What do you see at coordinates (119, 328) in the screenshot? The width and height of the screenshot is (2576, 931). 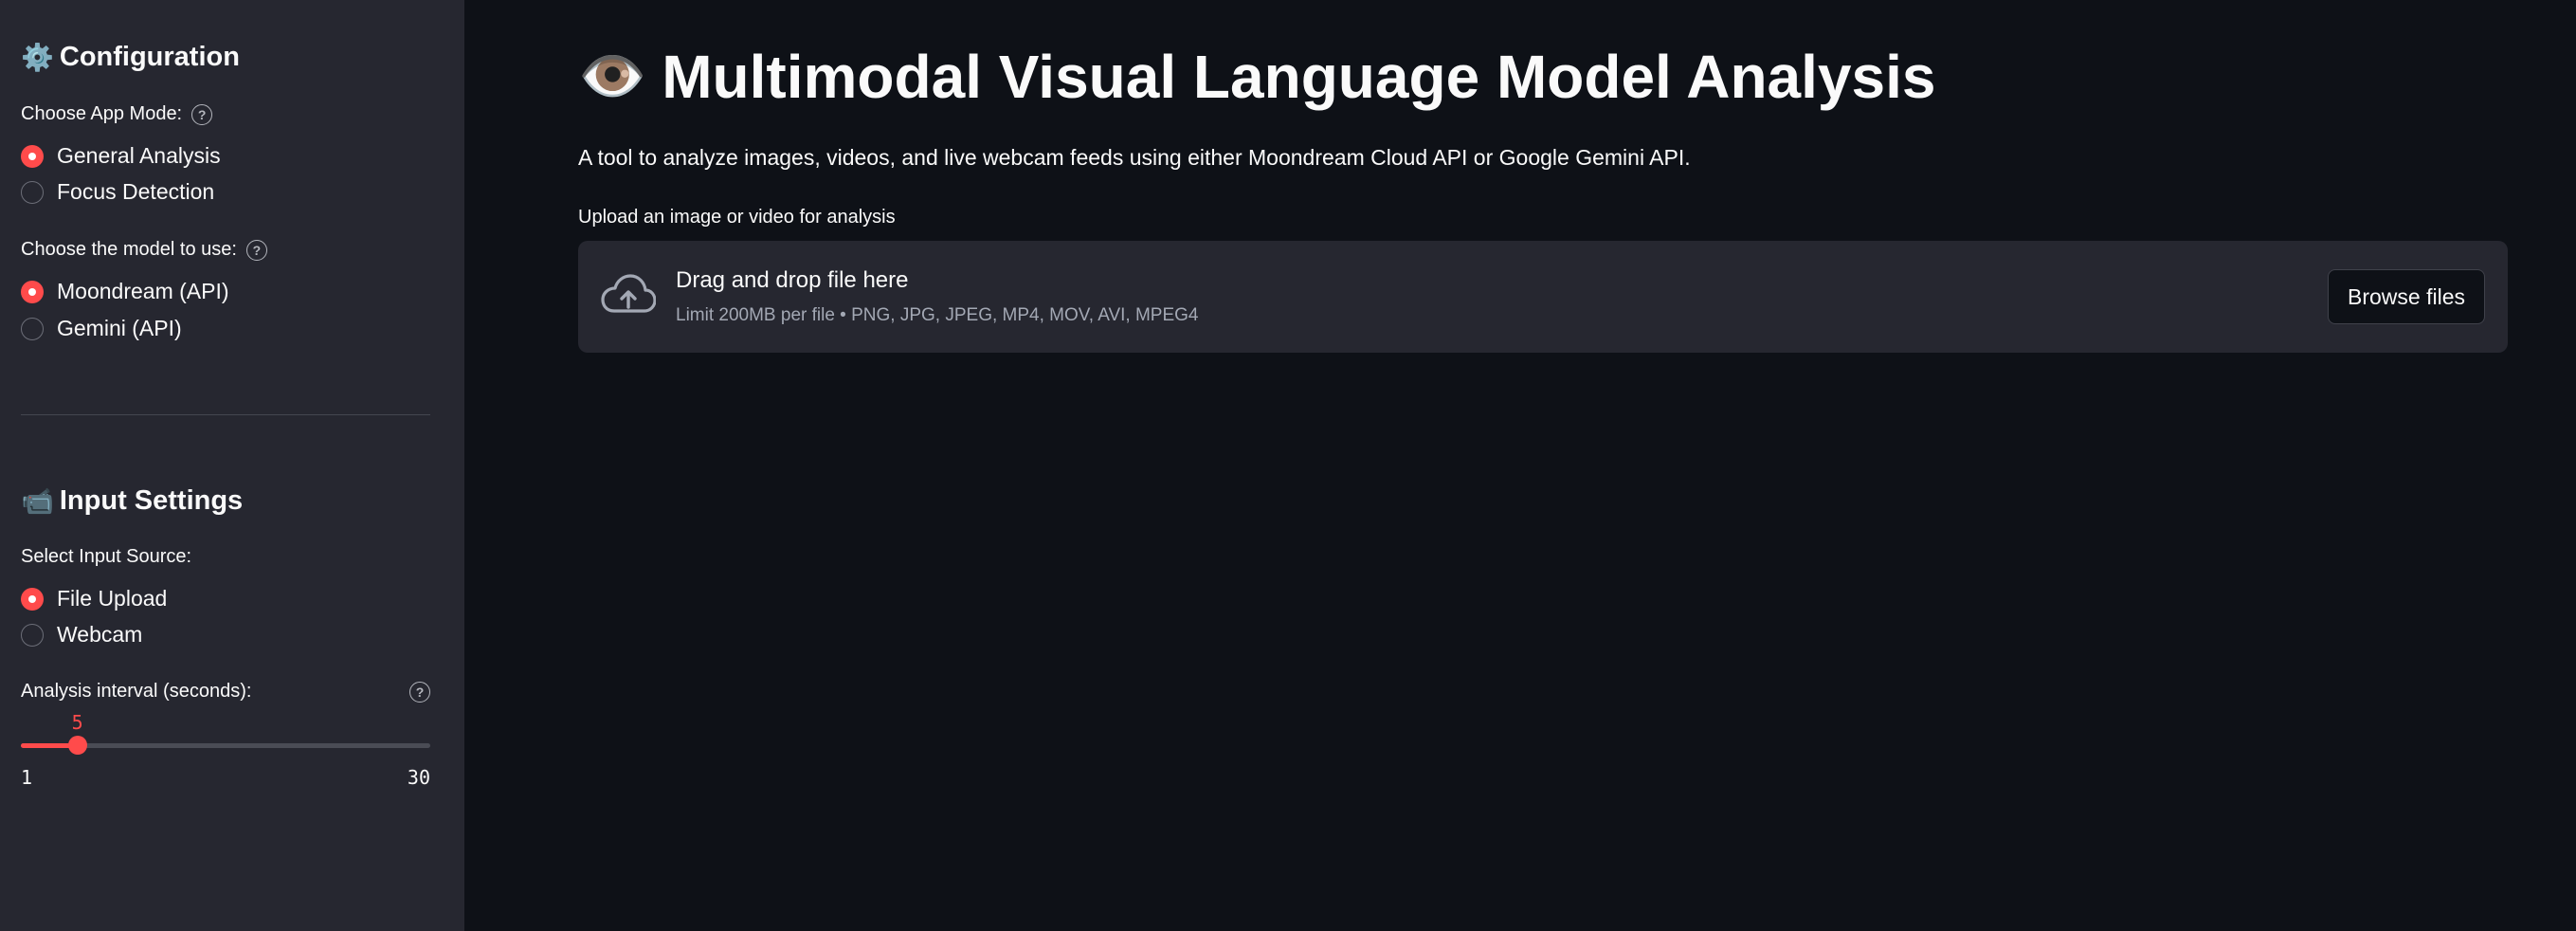 I see `radio-label: Gemini (API)` at bounding box center [119, 328].